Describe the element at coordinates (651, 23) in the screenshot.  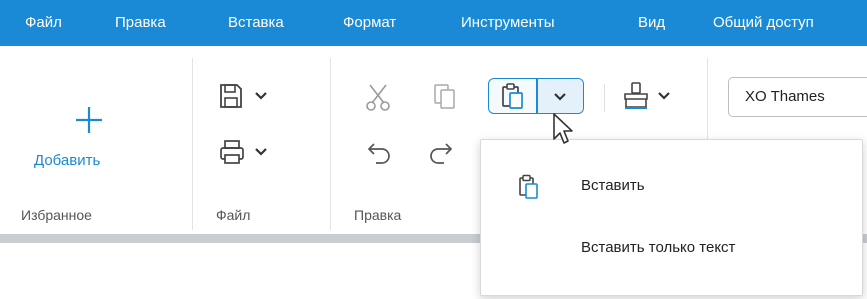
I see `menu-item-view: Вид` at that location.